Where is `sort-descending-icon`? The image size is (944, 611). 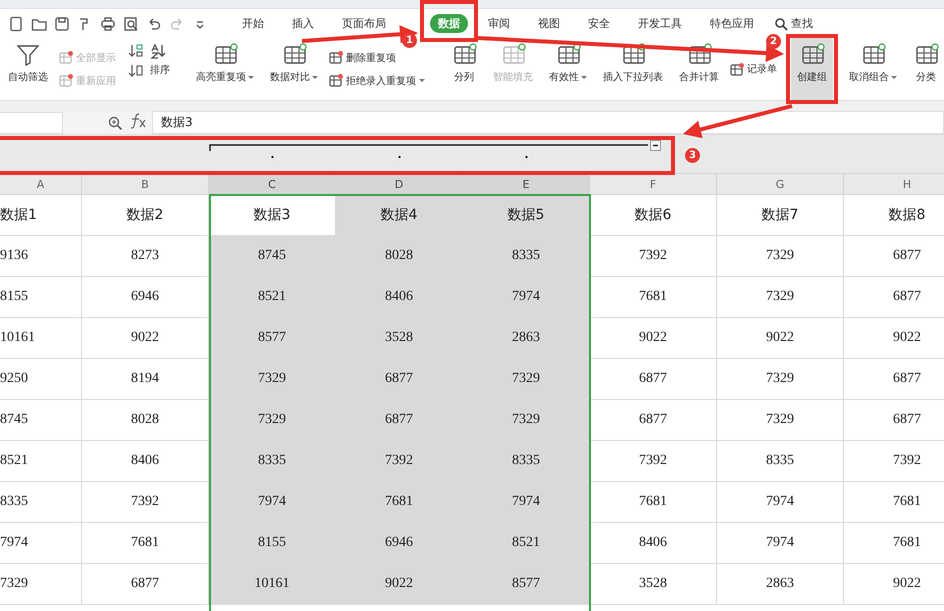 sort-descending-icon is located at coordinates (158, 51).